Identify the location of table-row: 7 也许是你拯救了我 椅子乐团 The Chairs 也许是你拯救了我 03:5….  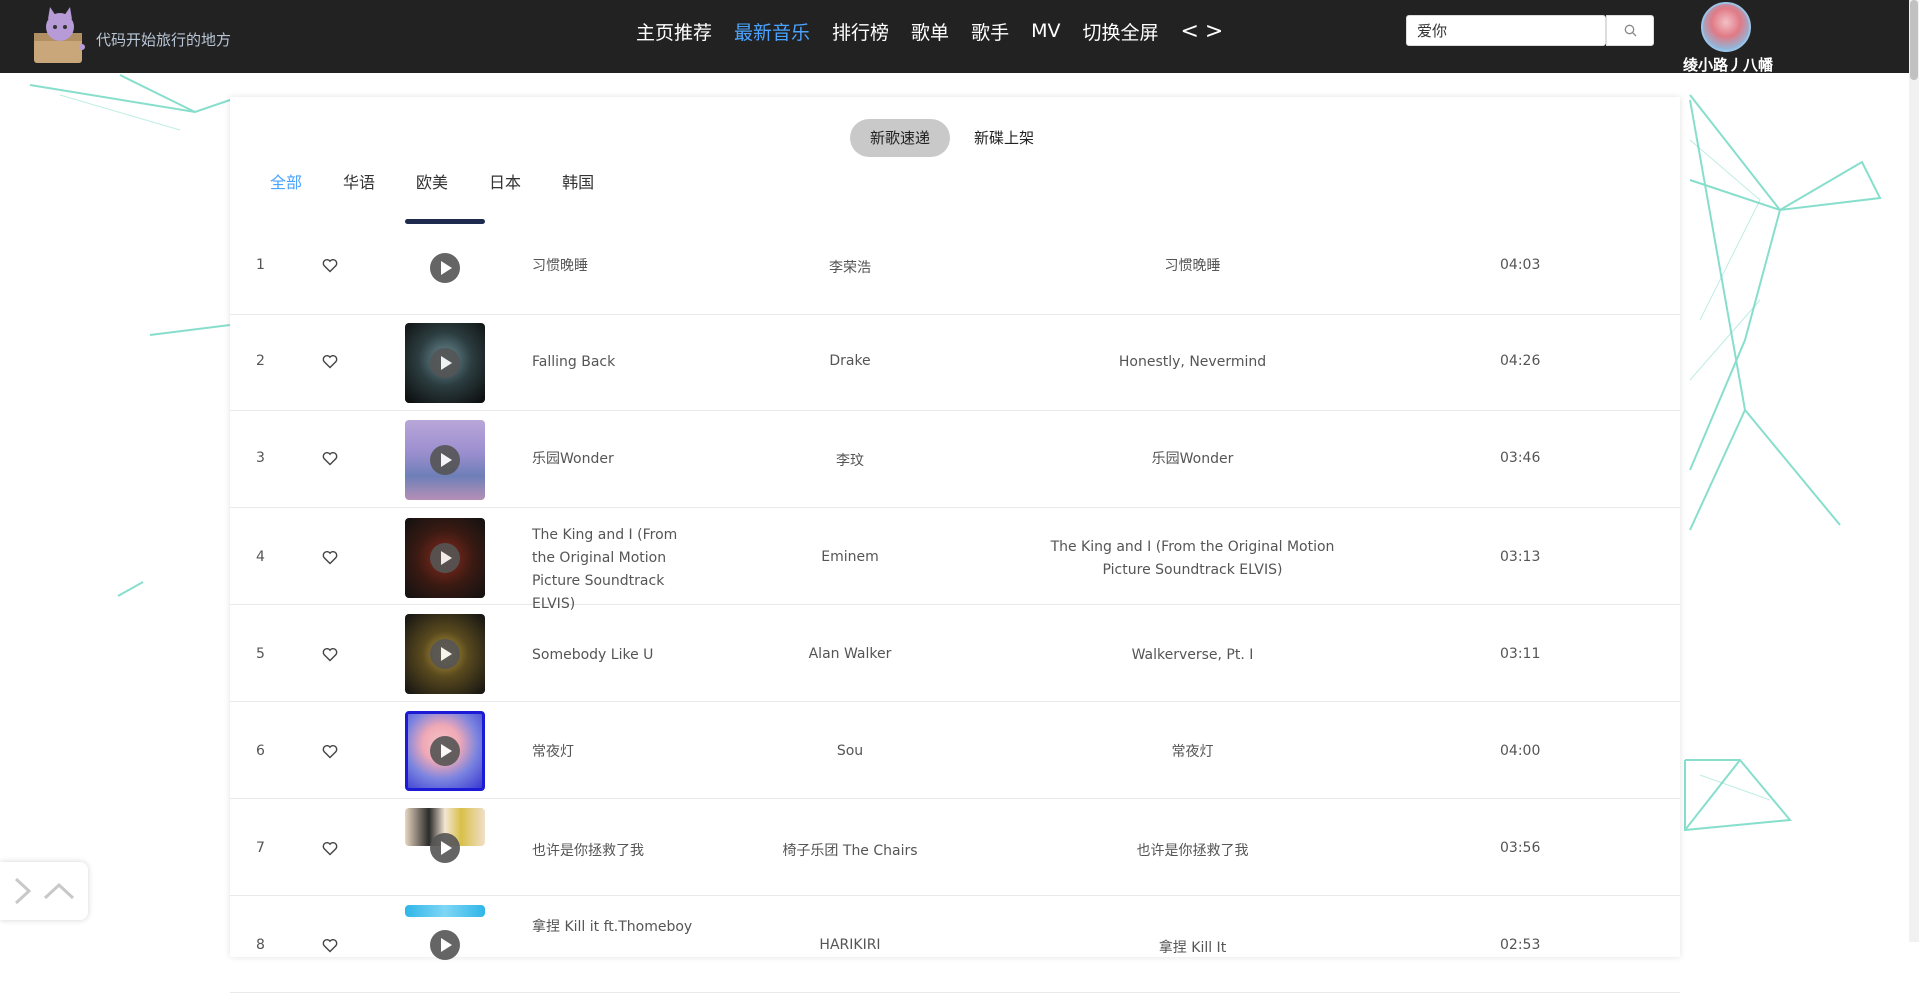
(955, 848).